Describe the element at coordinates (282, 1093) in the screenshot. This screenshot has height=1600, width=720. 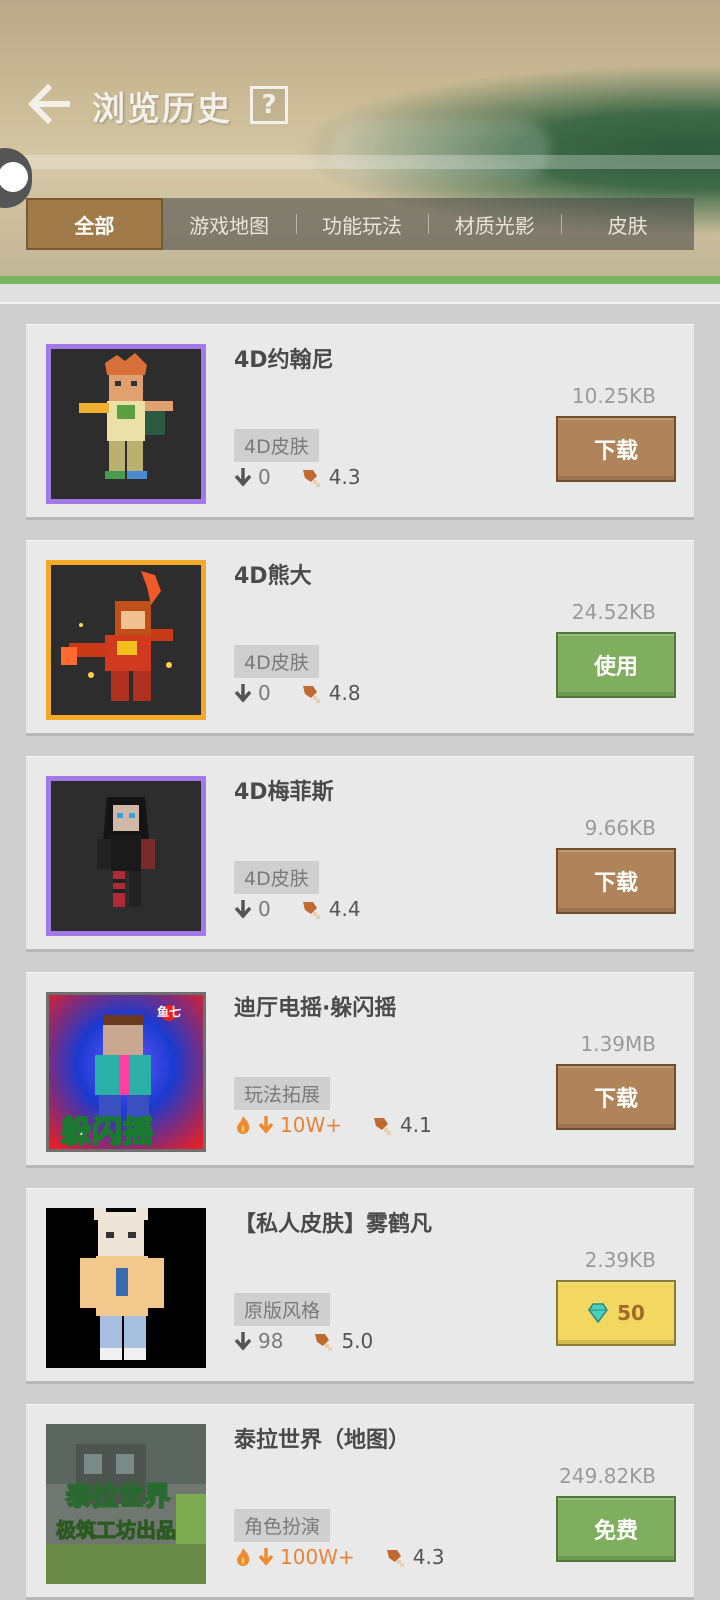
I see `item-tag: 玩法拓展` at that location.